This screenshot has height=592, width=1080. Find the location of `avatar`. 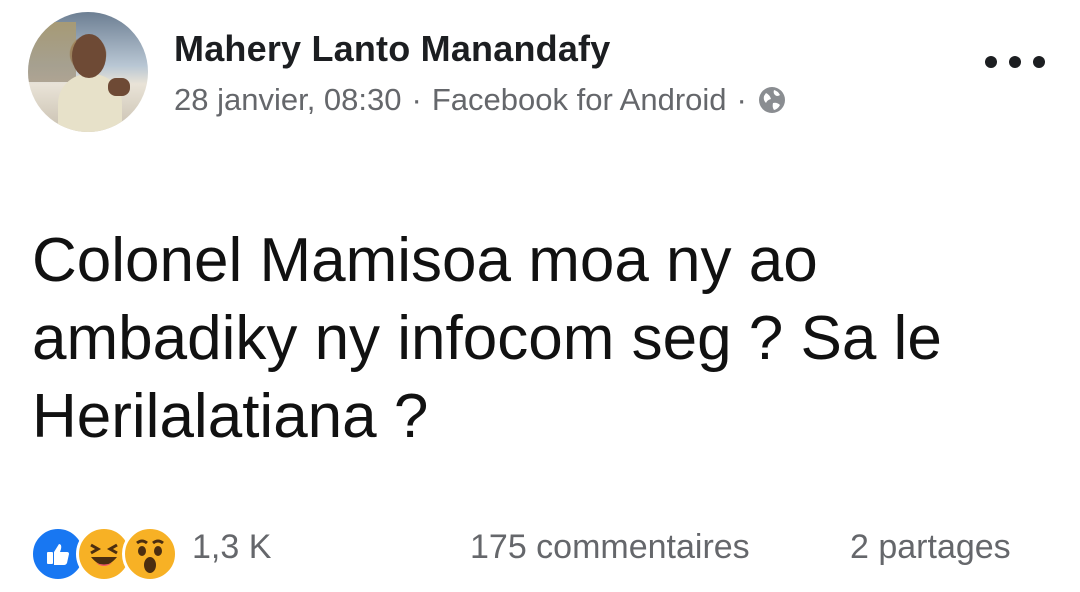

avatar is located at coordinates (88, 72).